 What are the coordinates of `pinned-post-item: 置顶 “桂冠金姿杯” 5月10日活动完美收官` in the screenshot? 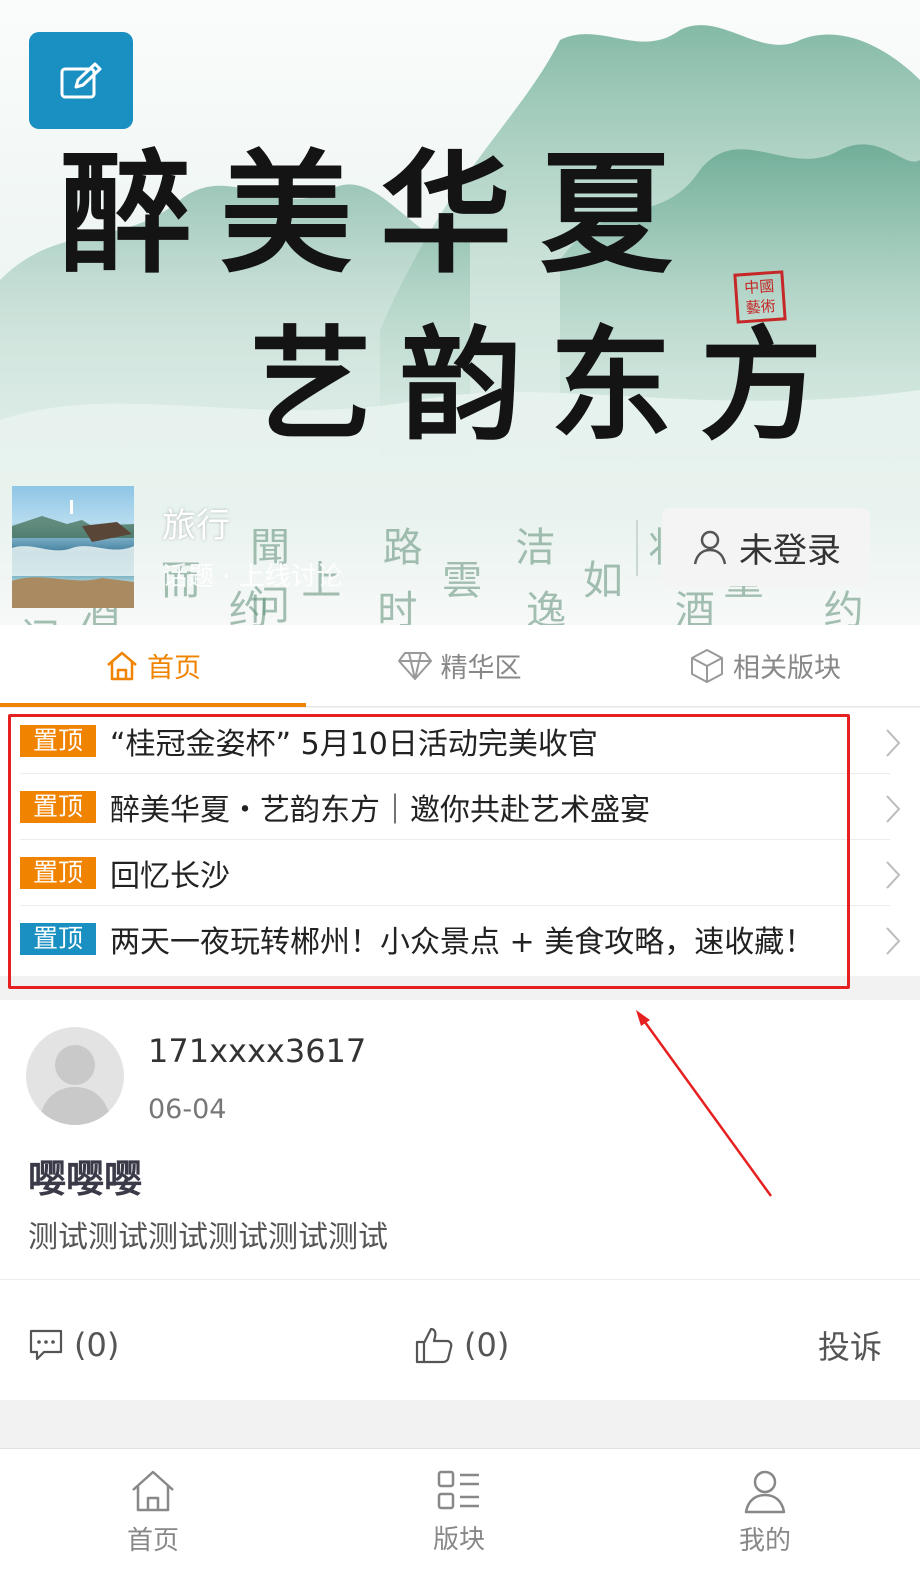 It's located at (460, 741).